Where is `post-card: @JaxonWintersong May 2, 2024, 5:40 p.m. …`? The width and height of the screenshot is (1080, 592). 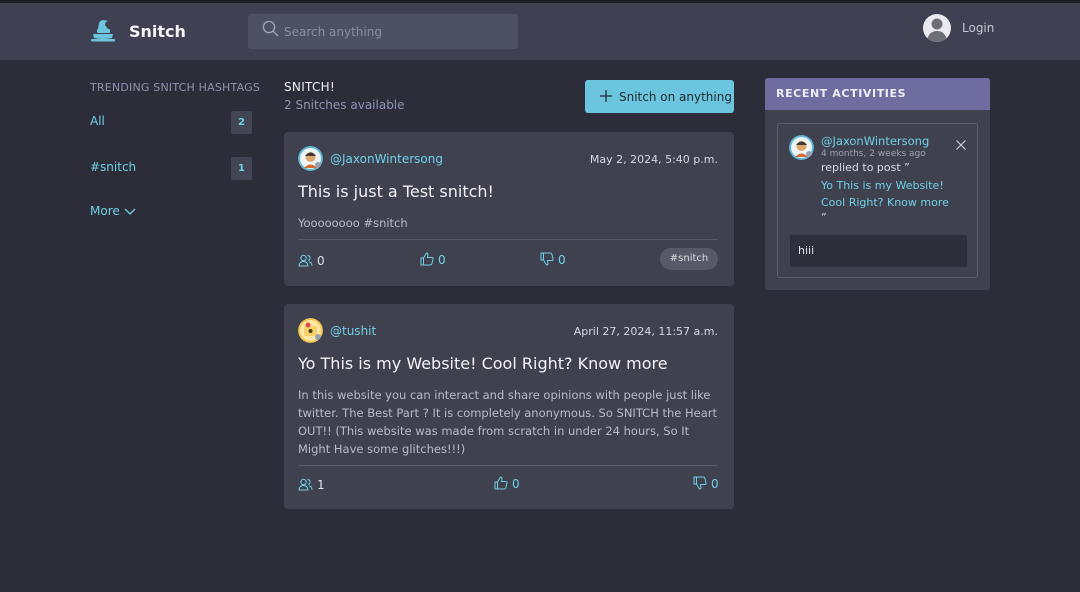 post-card: @JaxonWintersong May 2, 2024, 5:40 p.m. … is located at coordinates (509, 209).